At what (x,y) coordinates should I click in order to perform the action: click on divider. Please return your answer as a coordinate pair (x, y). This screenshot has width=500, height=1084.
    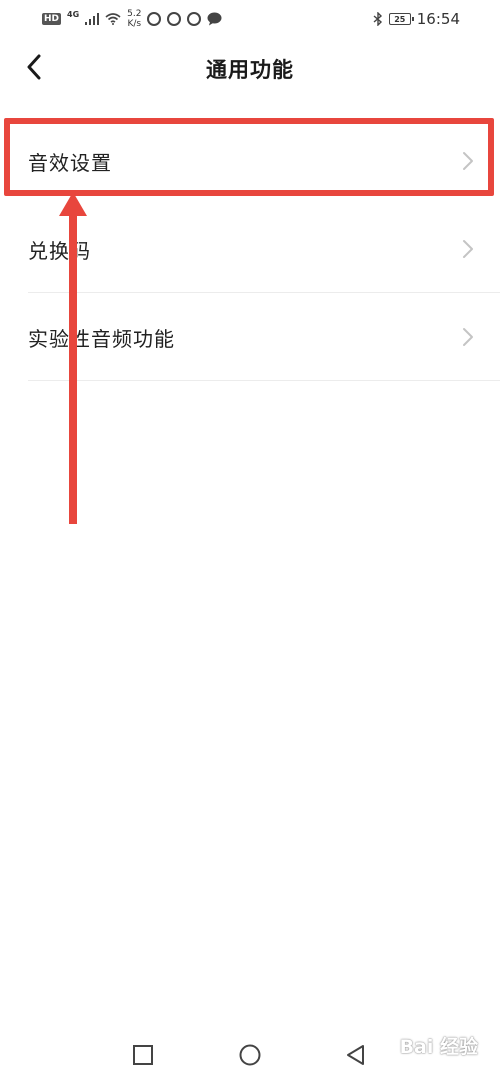
    Looking at the image, I should click on (264, 380).